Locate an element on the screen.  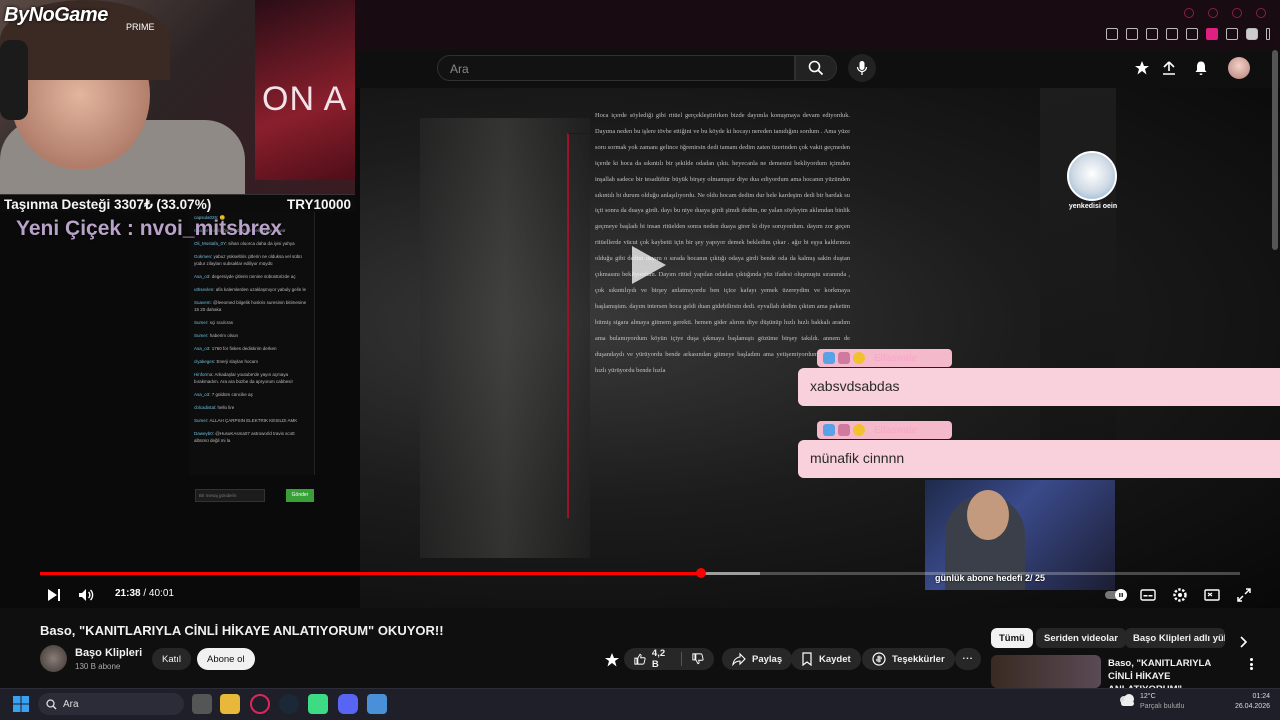
chat-text: : haberim olsun is located at coordinates (223, 335).